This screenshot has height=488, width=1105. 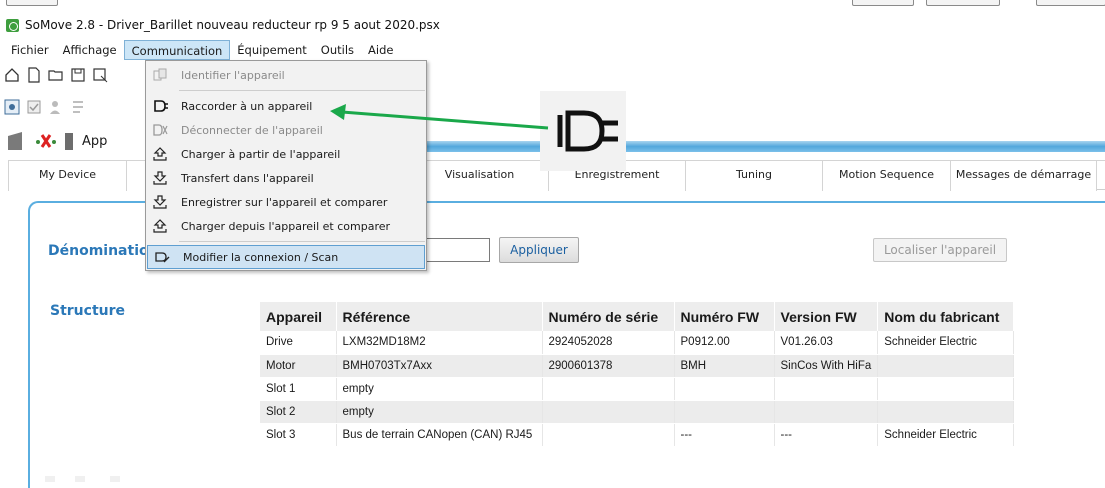 I want to click on menu-item-store-and-compare: Enregistrer sur l'appareil et comparer, so click(x=286, y=202).